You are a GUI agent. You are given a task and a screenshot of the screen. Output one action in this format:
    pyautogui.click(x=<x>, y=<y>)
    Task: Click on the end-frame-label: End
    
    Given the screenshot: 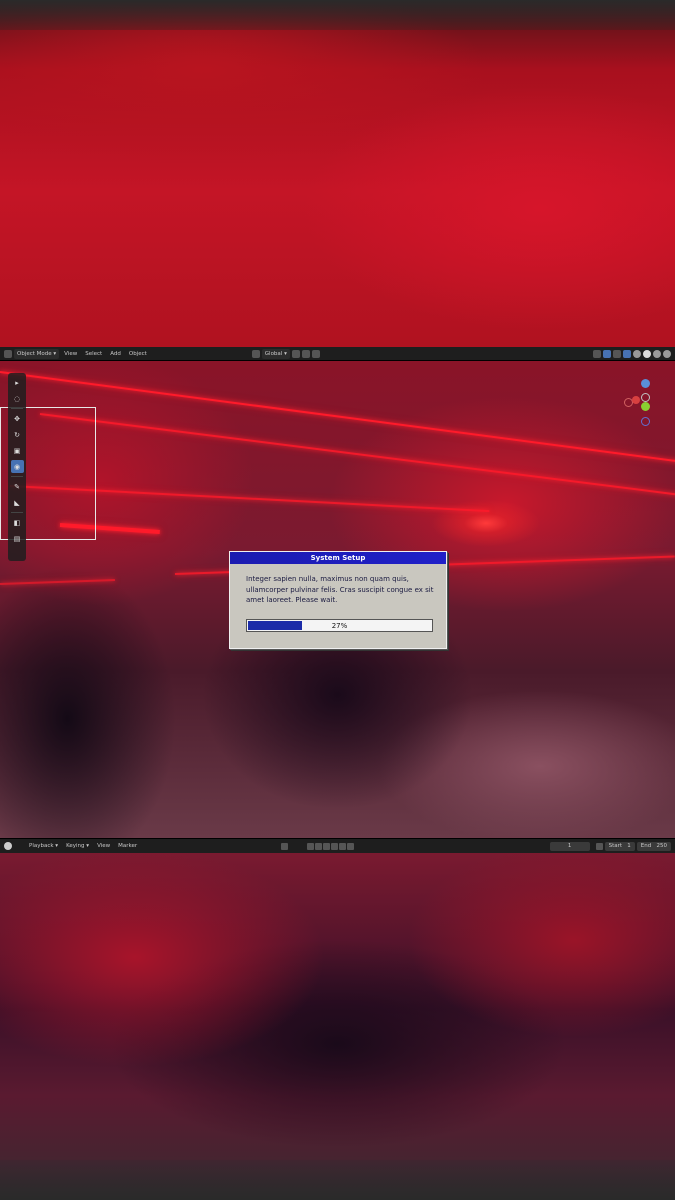 What is the action you would take?
    pyautogui.click(x=646, y=846)
    